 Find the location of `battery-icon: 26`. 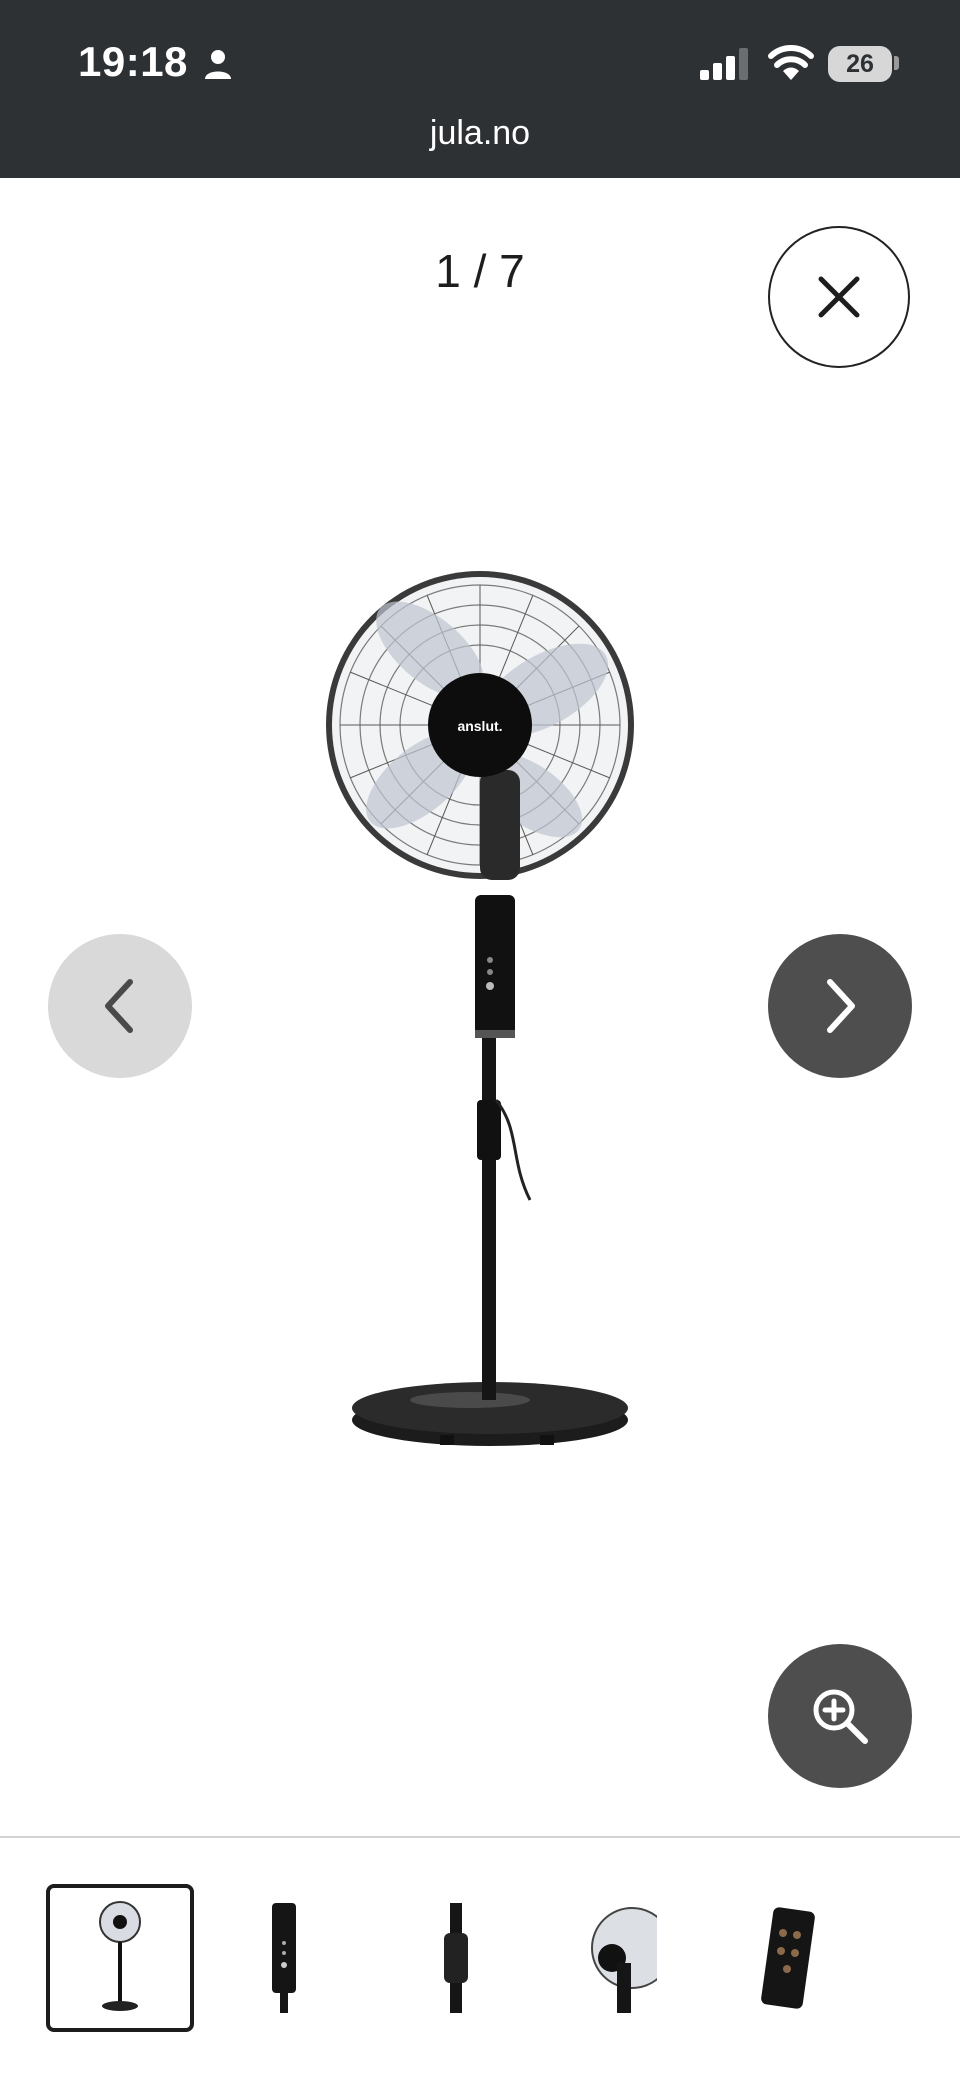

battery-icon: 26 is located at coordinates (860, 64).